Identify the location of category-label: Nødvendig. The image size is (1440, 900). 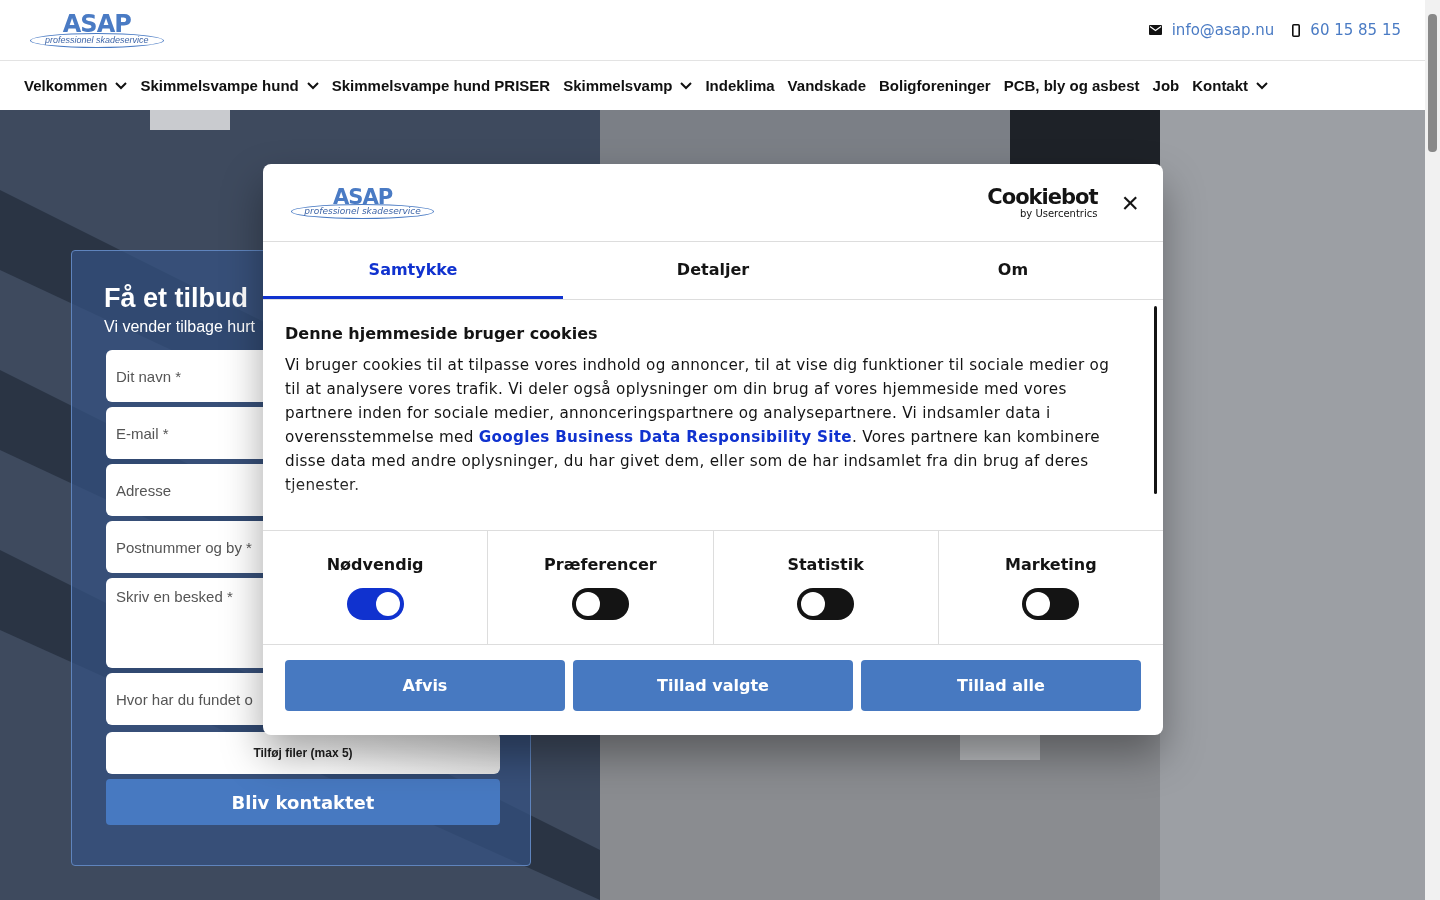
(375, 564).